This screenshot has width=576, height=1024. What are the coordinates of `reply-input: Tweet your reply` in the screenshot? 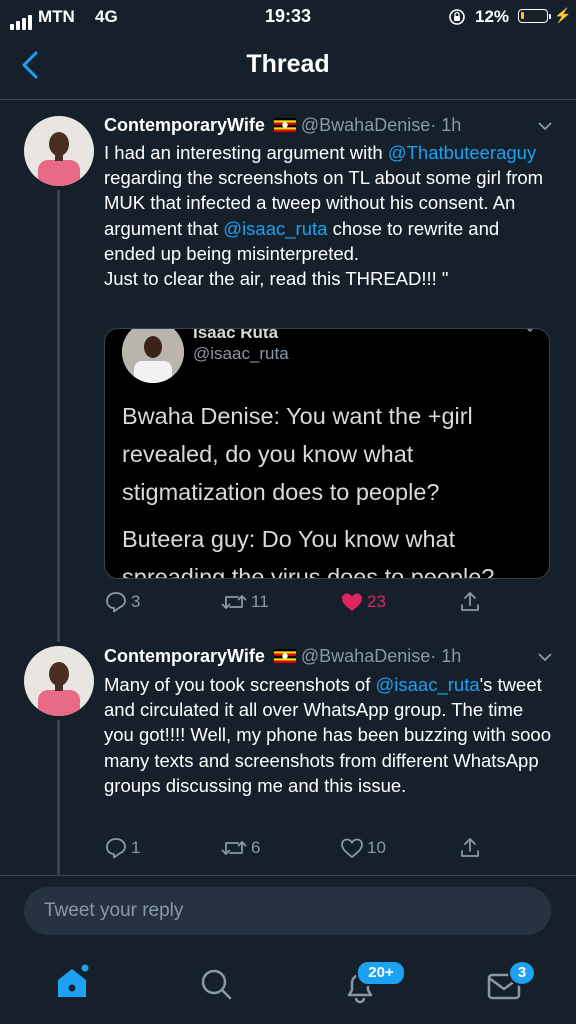 It's located at (287, 911).